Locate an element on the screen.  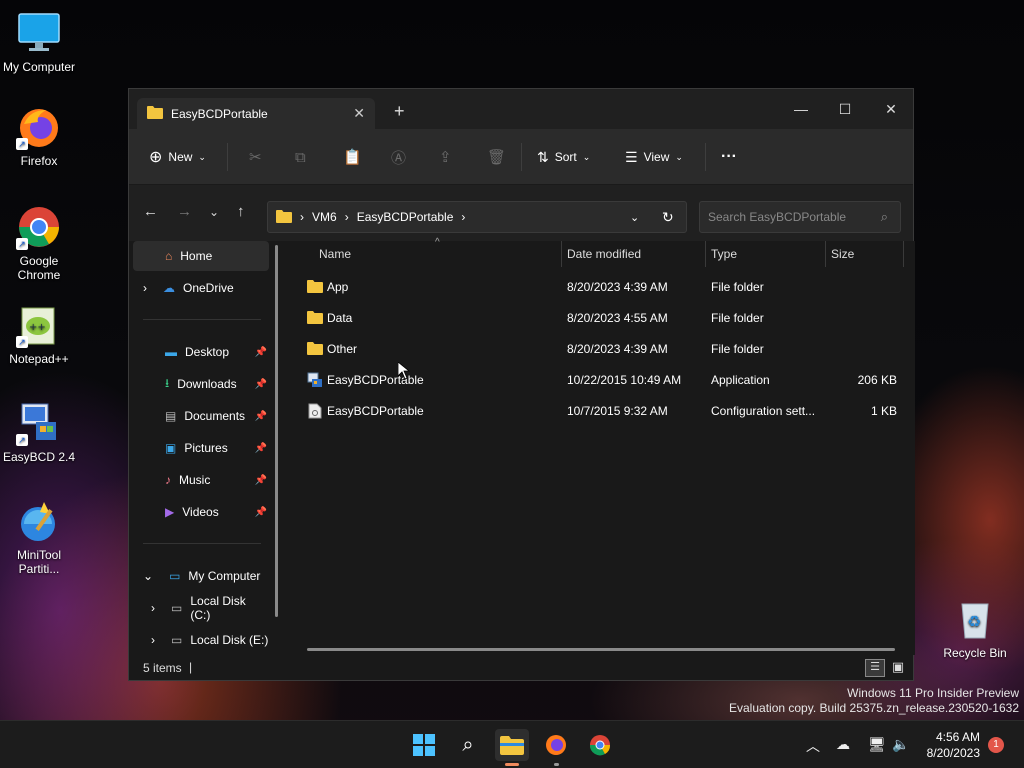
notification-badge: 1 is located at coordinates (996, 745).